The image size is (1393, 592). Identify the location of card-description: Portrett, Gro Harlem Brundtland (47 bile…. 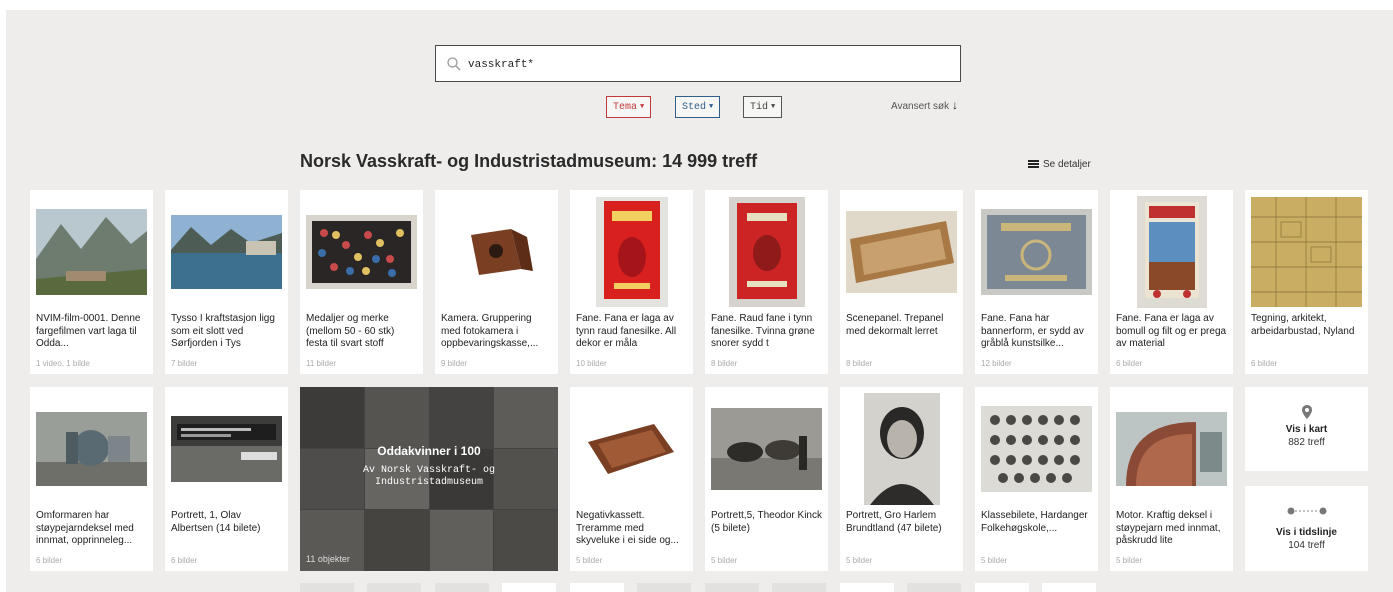
(894, 522).